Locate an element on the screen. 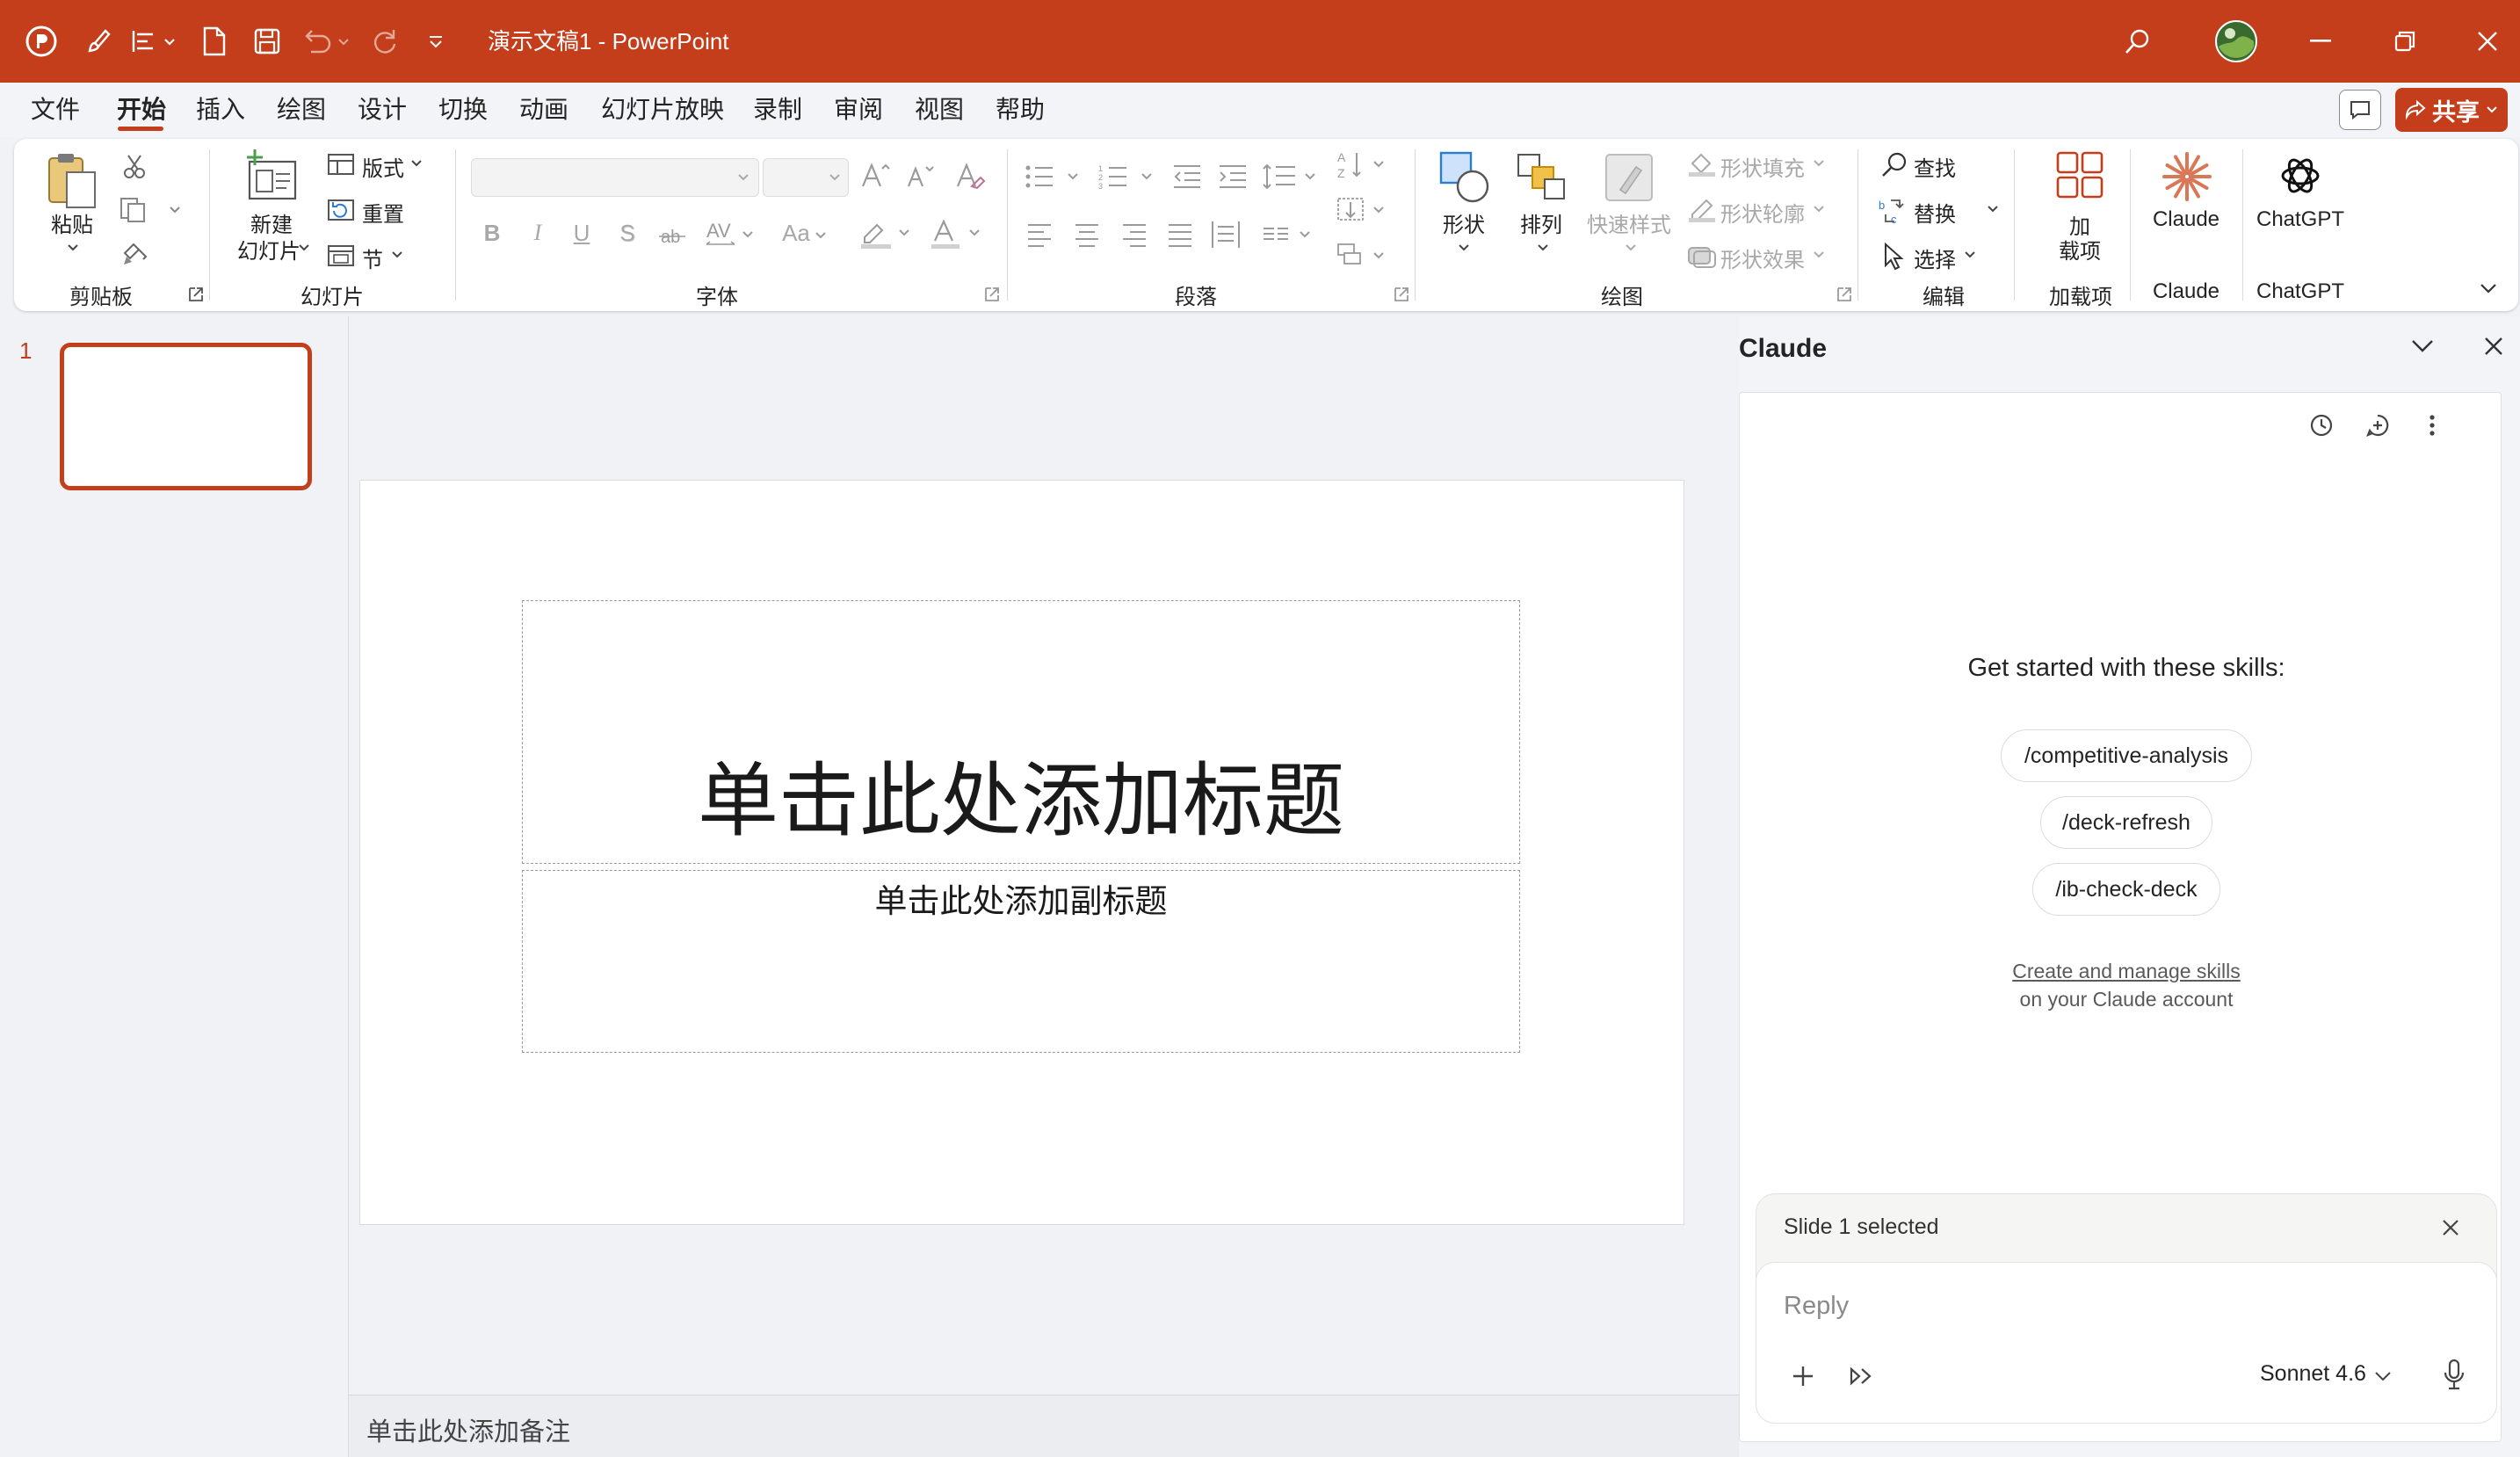 The height and width of the screenshot is (1457, 2520). text-direction-icon: AZ is located at coordinates (1363, 165).